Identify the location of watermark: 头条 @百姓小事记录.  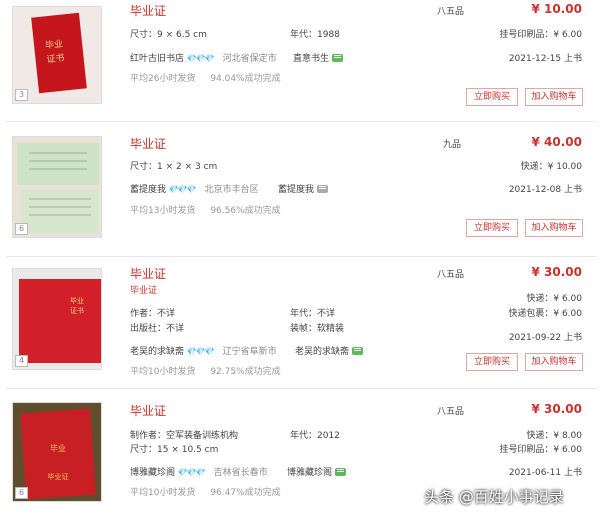
(494, 497).